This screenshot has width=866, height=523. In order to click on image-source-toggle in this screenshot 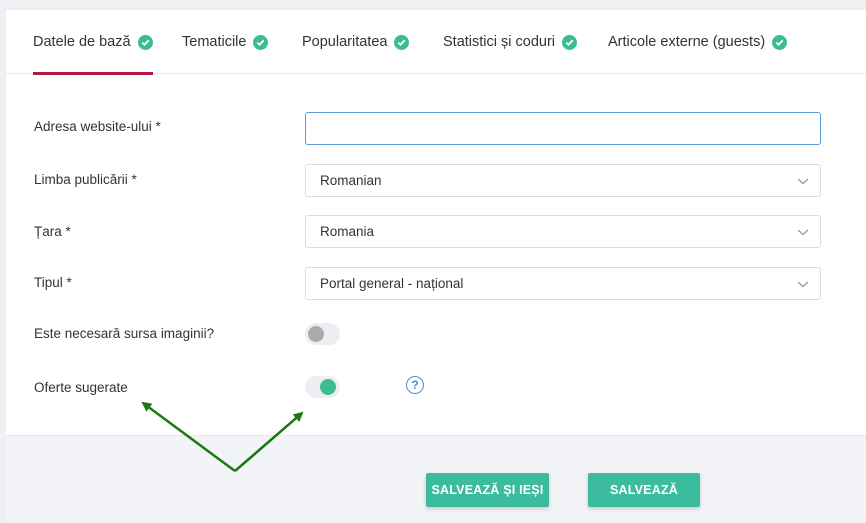, I will do `click(322, 334)`.